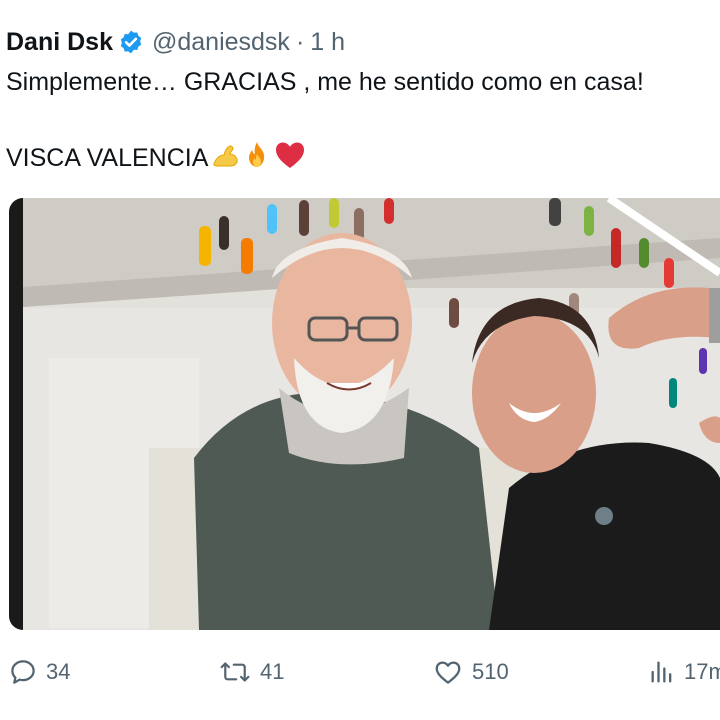 This screenshot has height=720, width=720. Describe the element at coordinates (59, 42) in the screenshot. I see `author-name: Dani Dsk` at that location.